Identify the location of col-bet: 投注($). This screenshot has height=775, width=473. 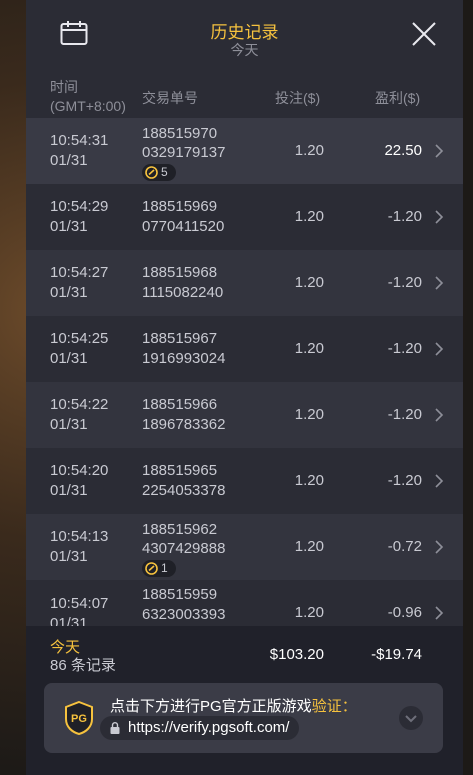
(298, 98).